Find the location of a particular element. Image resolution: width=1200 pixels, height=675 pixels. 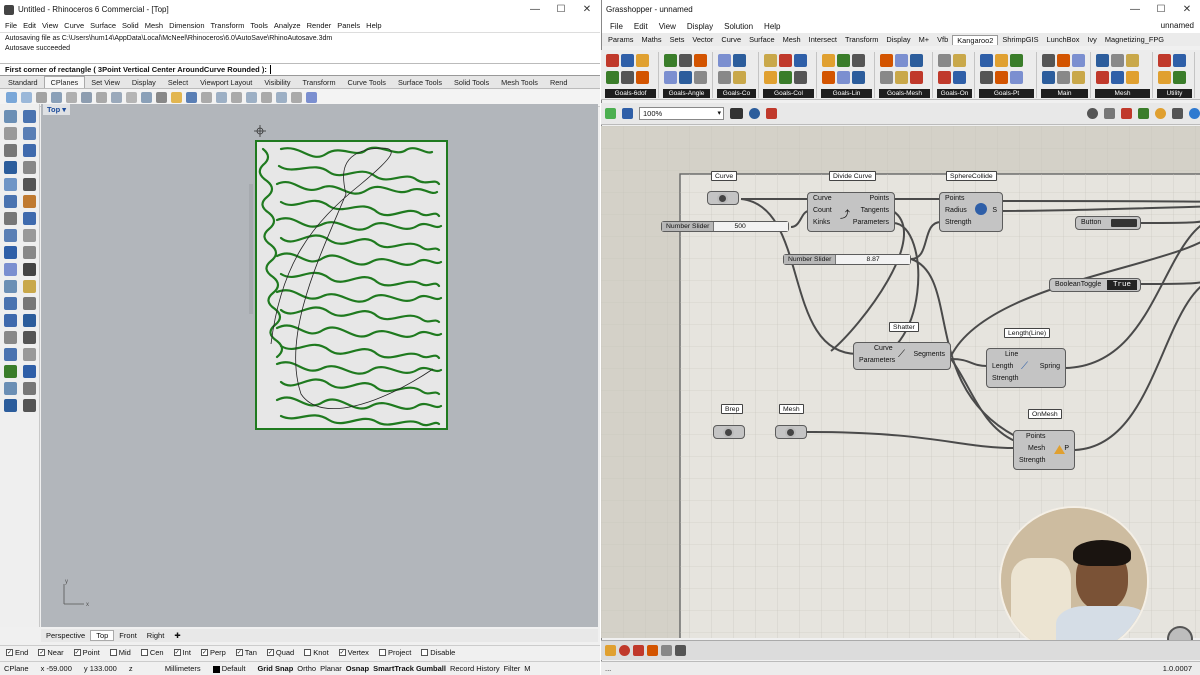

gh-tab-magnetizing-fpg: Magnetizing_FPG is located at coordinates (1134, 39).